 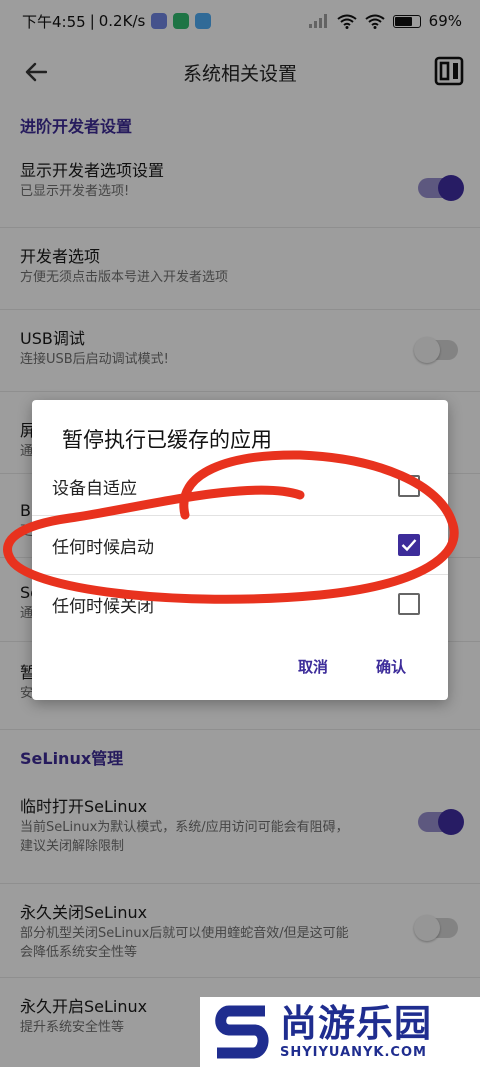 I want to click on dialog-option-always-start: 任何时候启动, so click(x=240, y=545).